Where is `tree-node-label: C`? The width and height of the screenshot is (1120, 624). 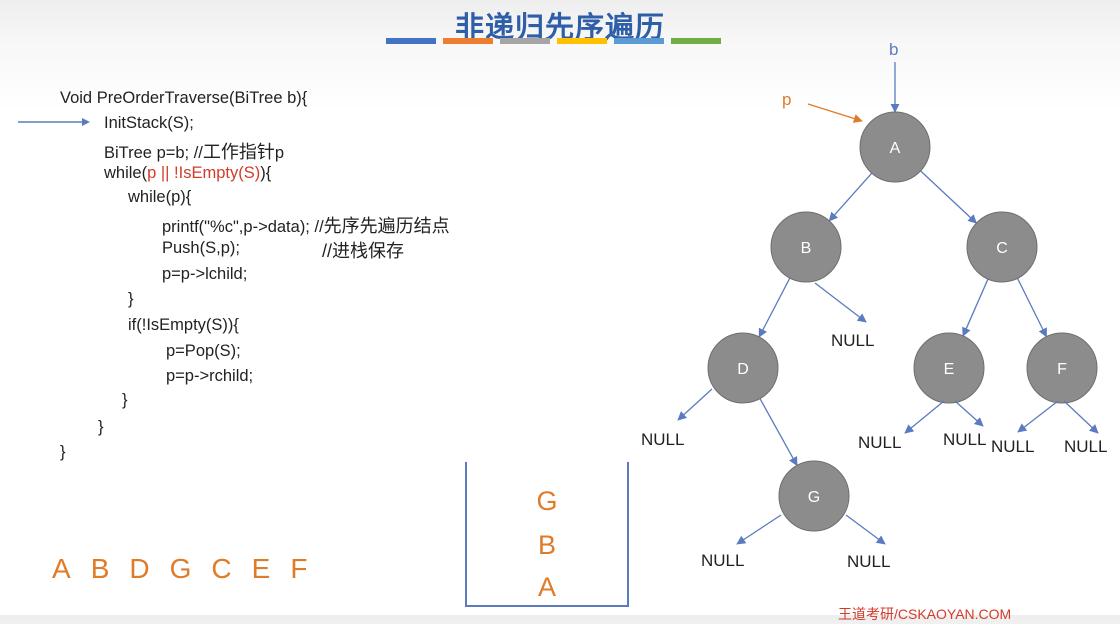
tree-node-label: C is located at coordinates (1002, 248).